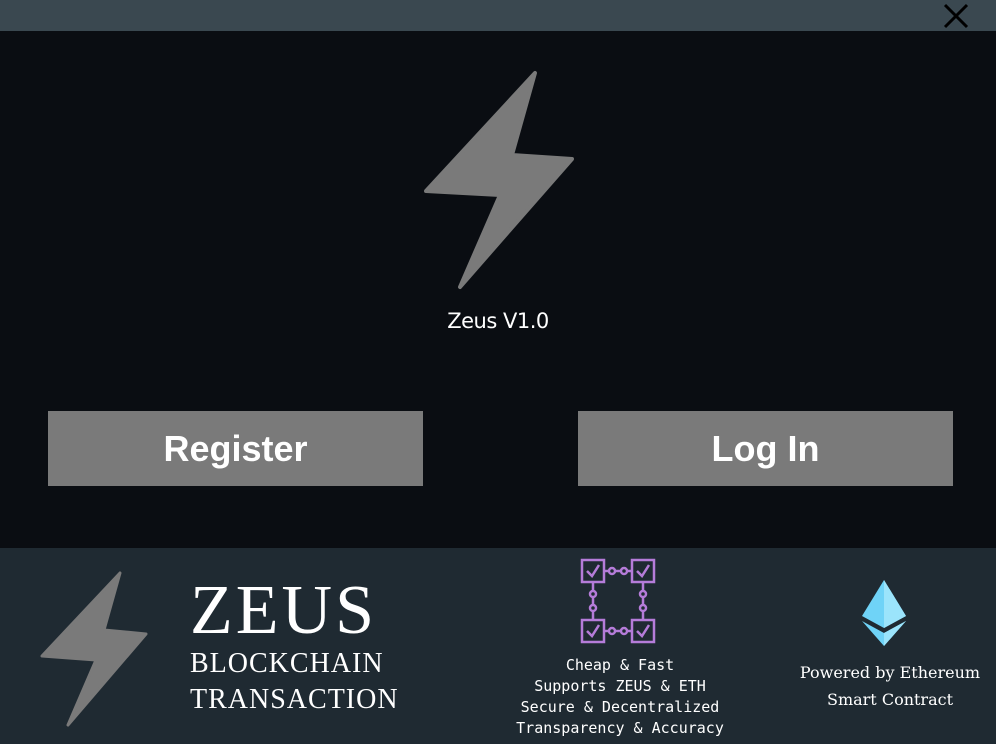 This screenshot has width=996, height=744. What do you see at coordinates (884, 615) in the screenshot?
I see `ethereum-icon` at bounding box center [884, 615].